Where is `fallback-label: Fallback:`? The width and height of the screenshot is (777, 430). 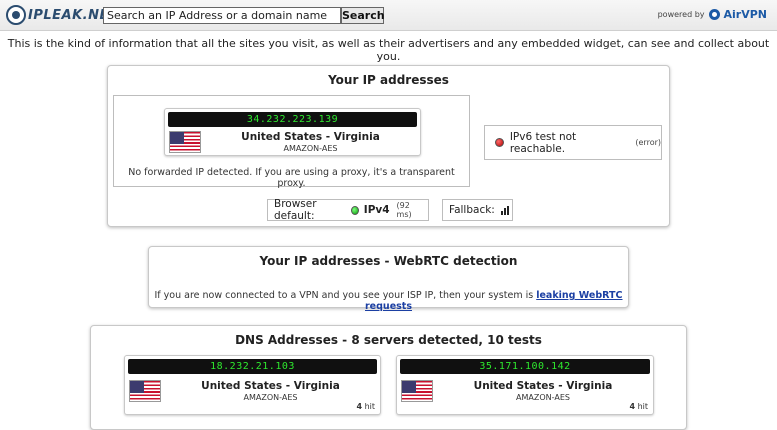 fallback-label: Fallback: is located at coordinates (472, 210).